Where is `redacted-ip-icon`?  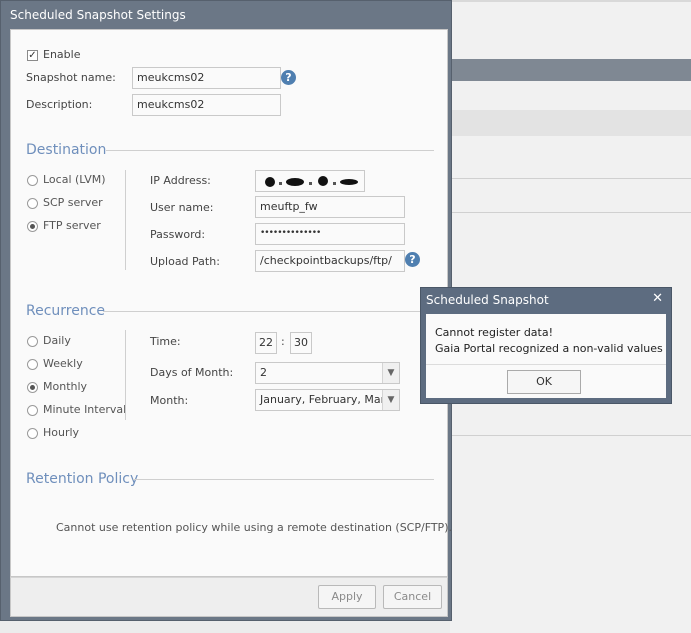 redacted-ip-icon is located at coordinates (311, 181).